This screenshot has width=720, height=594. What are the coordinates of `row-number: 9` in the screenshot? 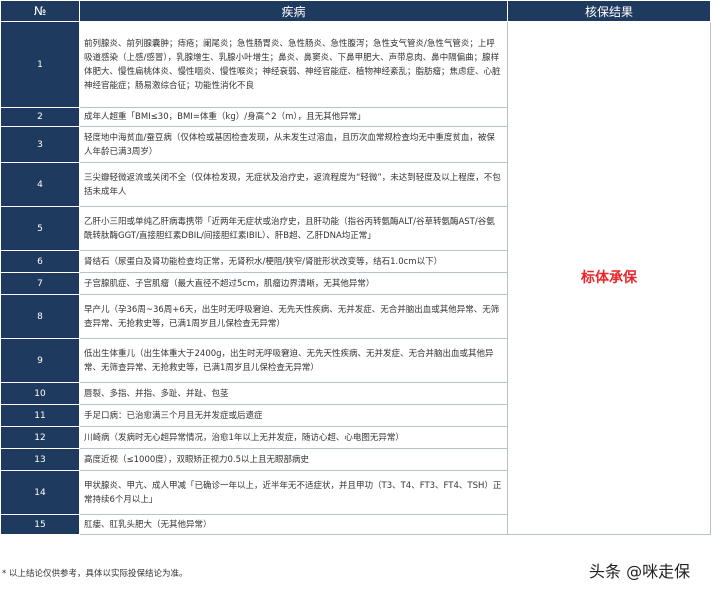 It's located at (40, 360).